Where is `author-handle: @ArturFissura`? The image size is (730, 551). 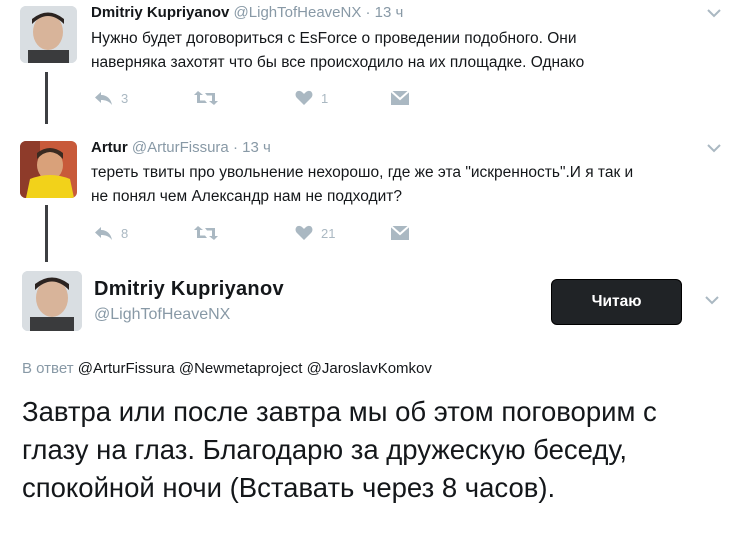
author-handle: @ArturFissura is located at coordinates (180, 147).